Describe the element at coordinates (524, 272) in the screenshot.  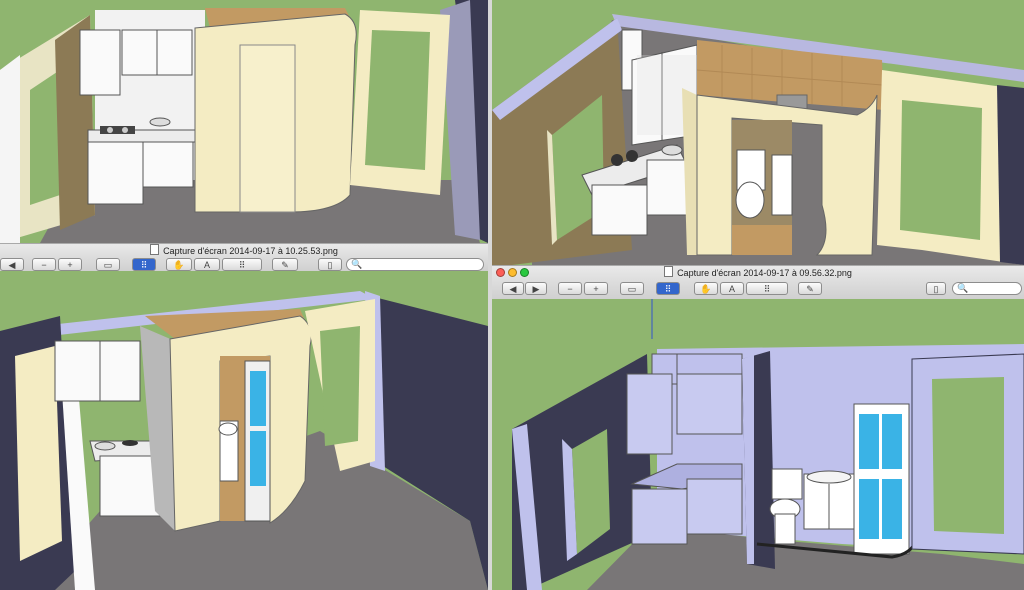
I see `zoom-button` at that location.